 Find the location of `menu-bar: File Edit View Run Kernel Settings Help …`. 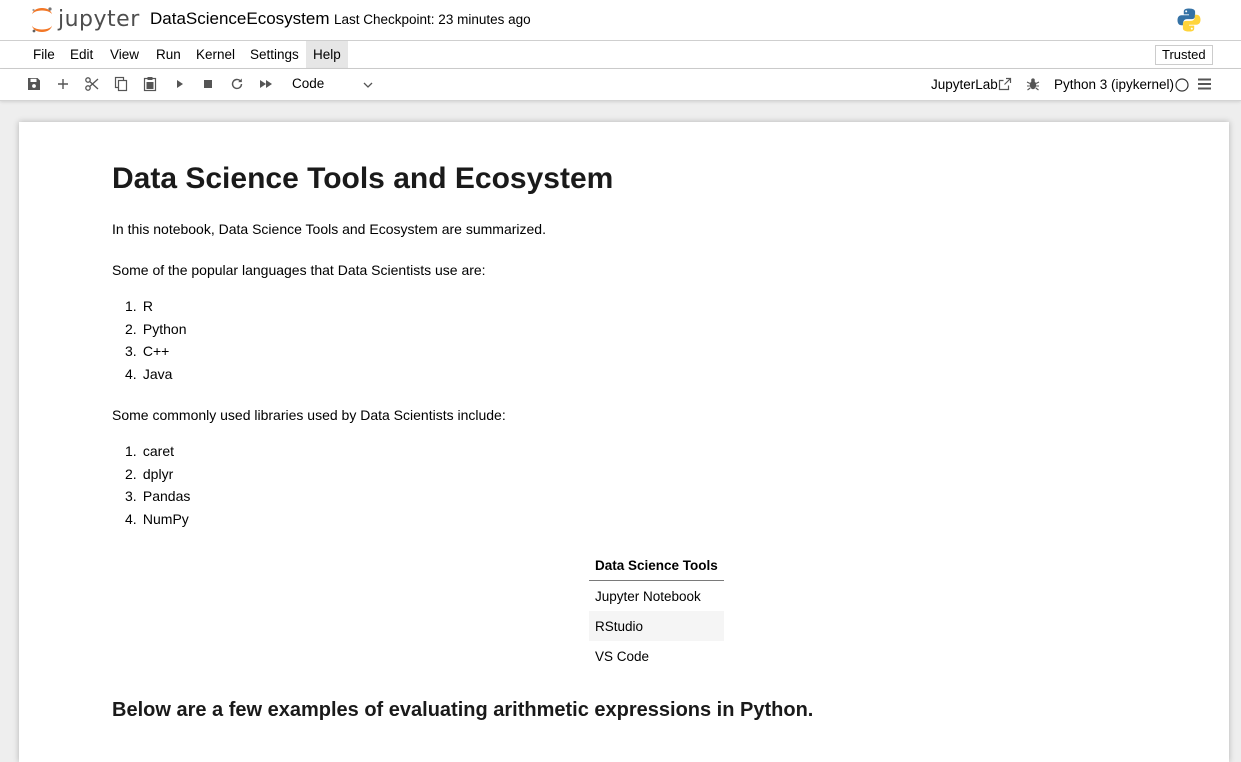

menu-bar: File Edit View Run Kernel Settings Help … is located at coordinates (620, 55).